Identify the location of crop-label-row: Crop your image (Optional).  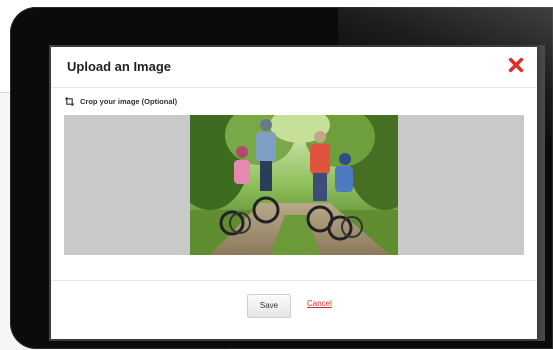
(121, 101).